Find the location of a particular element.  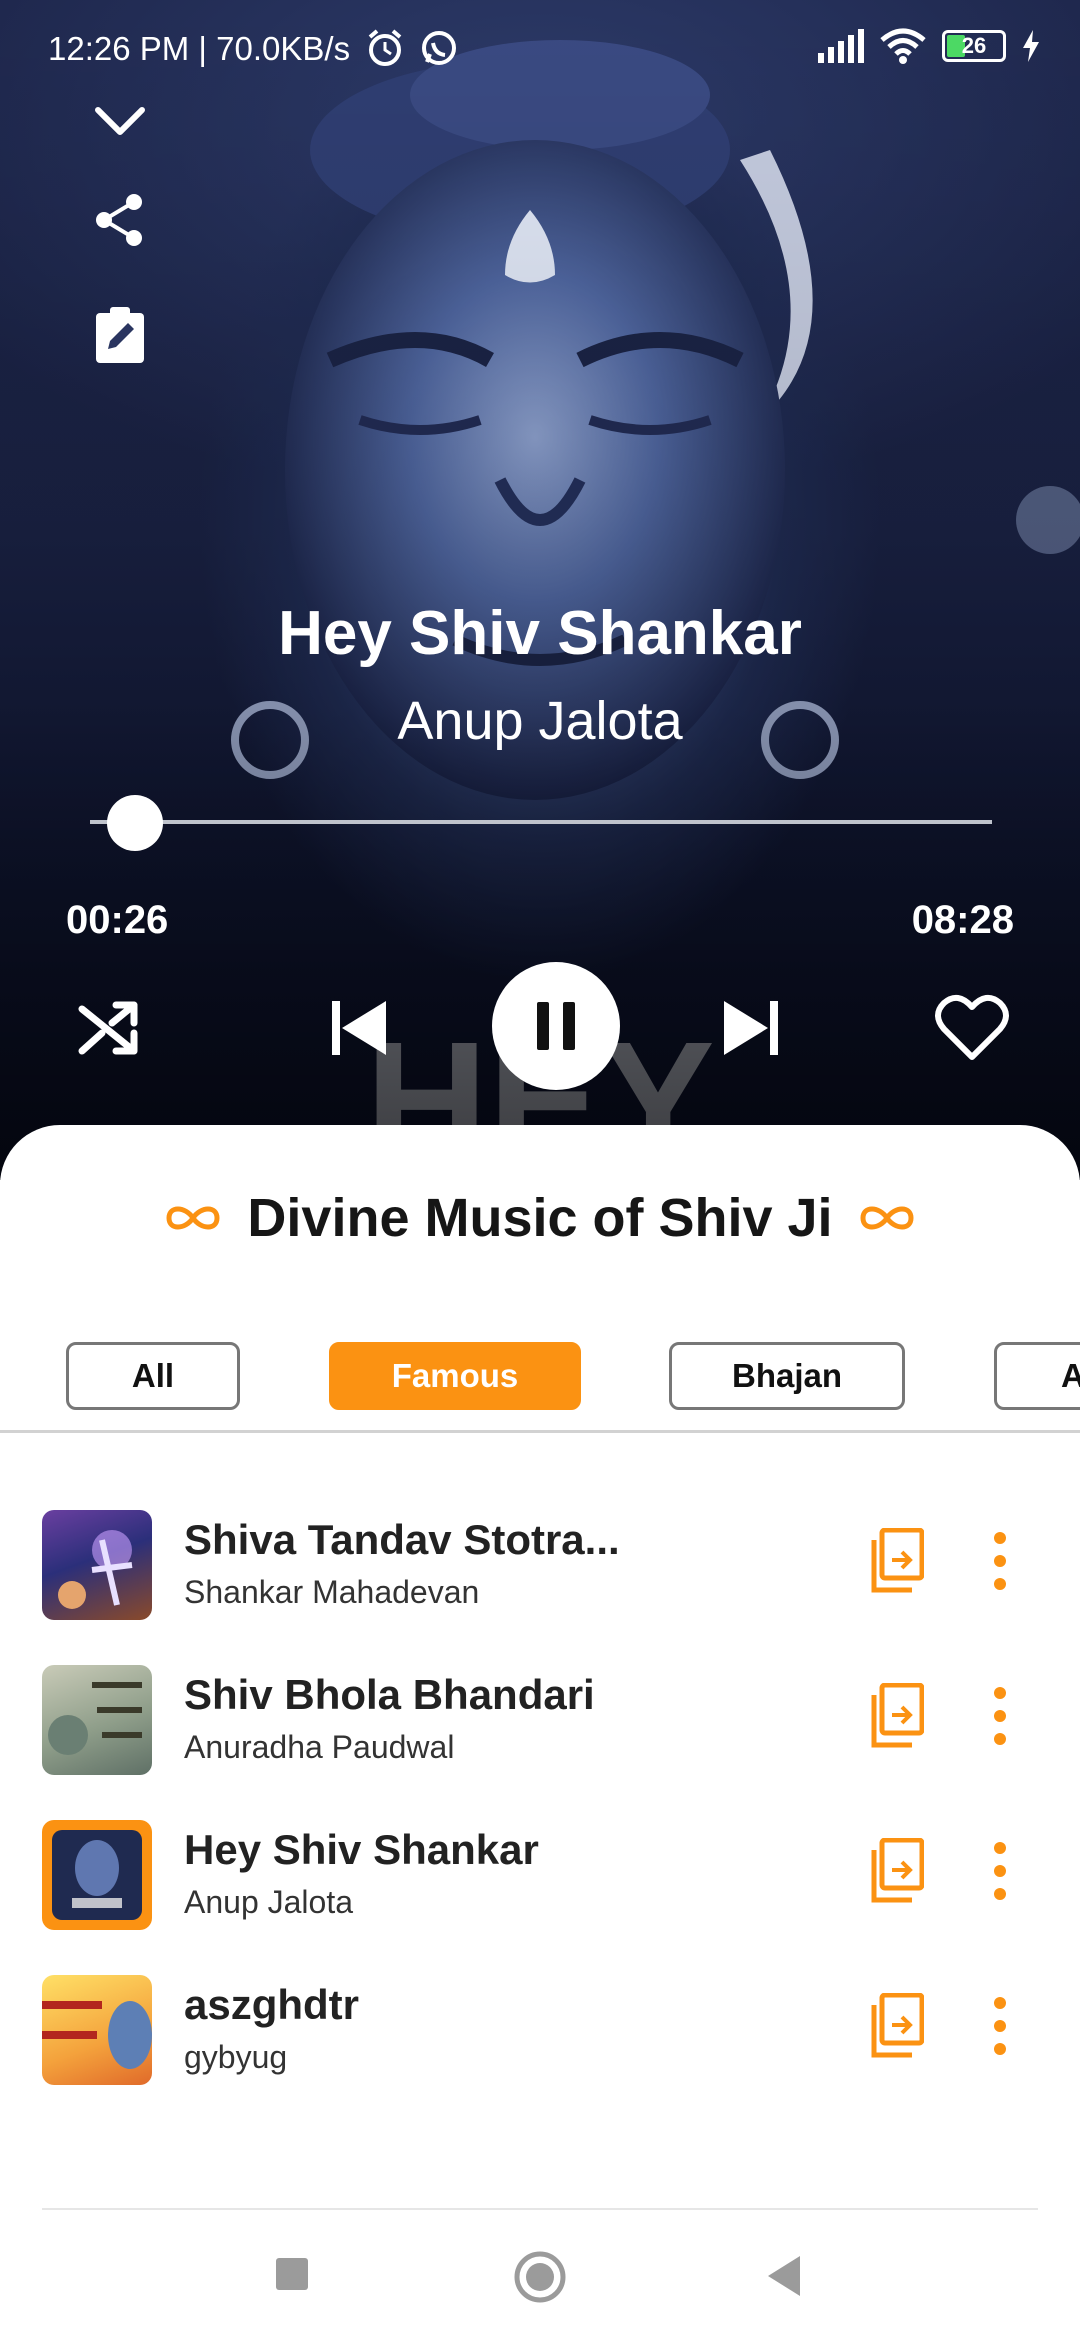

shuffle-icon is located at coordinates (108, 1028).